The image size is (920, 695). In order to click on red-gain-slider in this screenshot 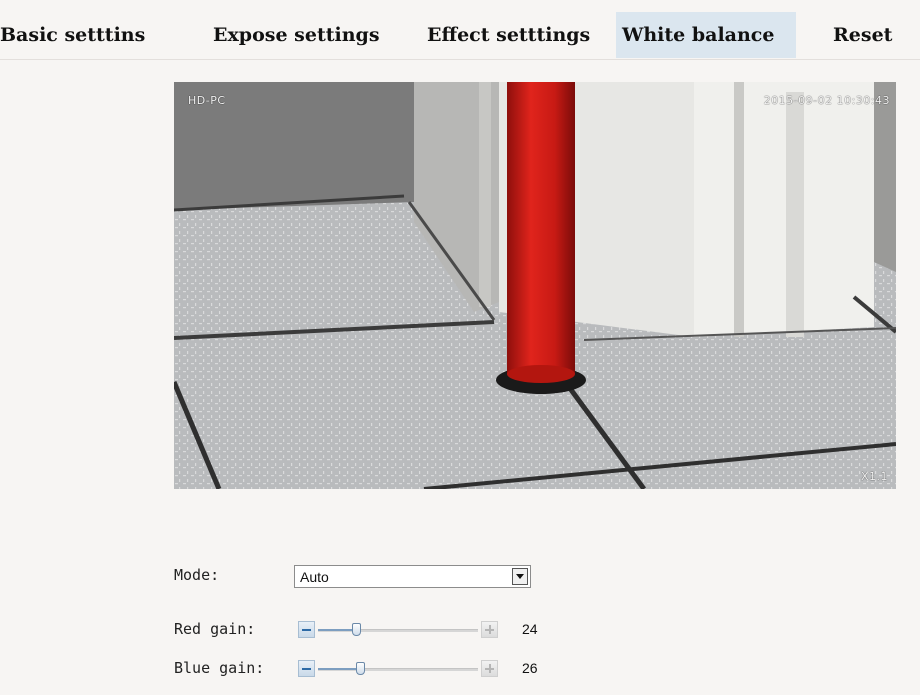, I will do `click(398, 630)`.